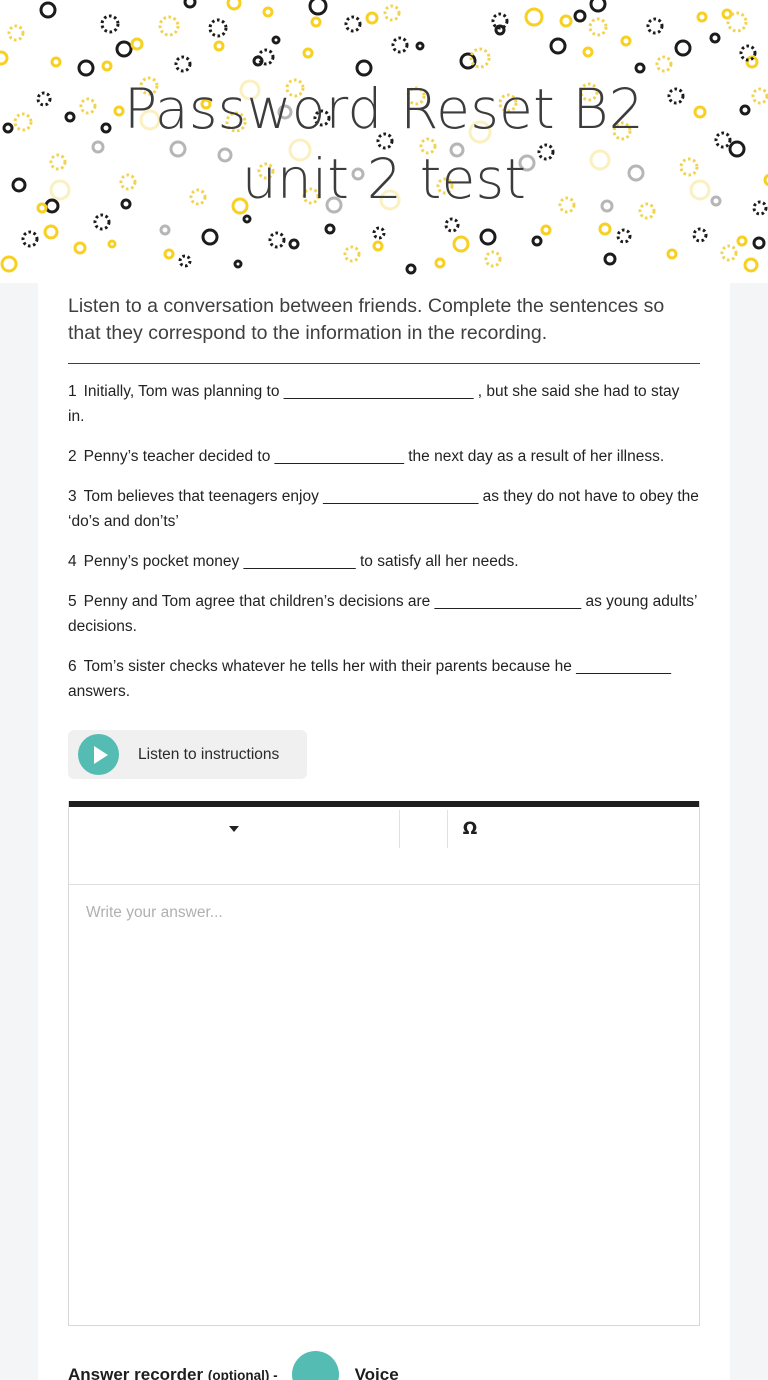  What do you see at coordinates (749, 831) in the screenshot?
I see `gutter-right` at bounding box center [749, 831].